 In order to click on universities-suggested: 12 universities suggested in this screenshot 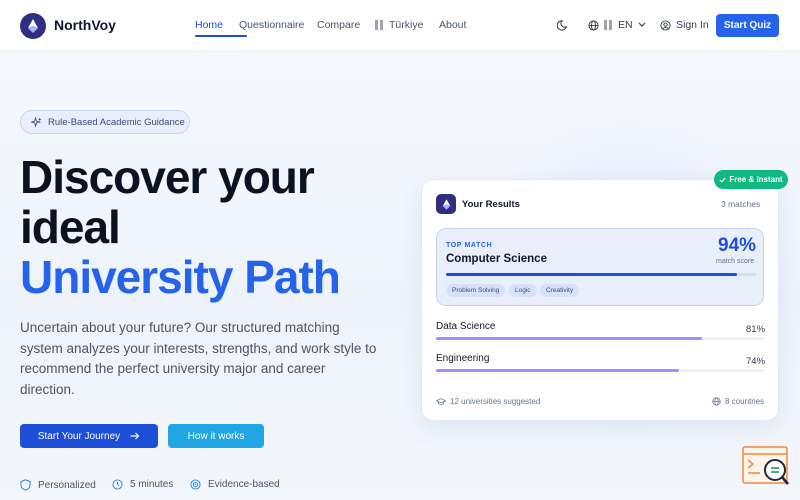, I will do `click(488, 401)`.